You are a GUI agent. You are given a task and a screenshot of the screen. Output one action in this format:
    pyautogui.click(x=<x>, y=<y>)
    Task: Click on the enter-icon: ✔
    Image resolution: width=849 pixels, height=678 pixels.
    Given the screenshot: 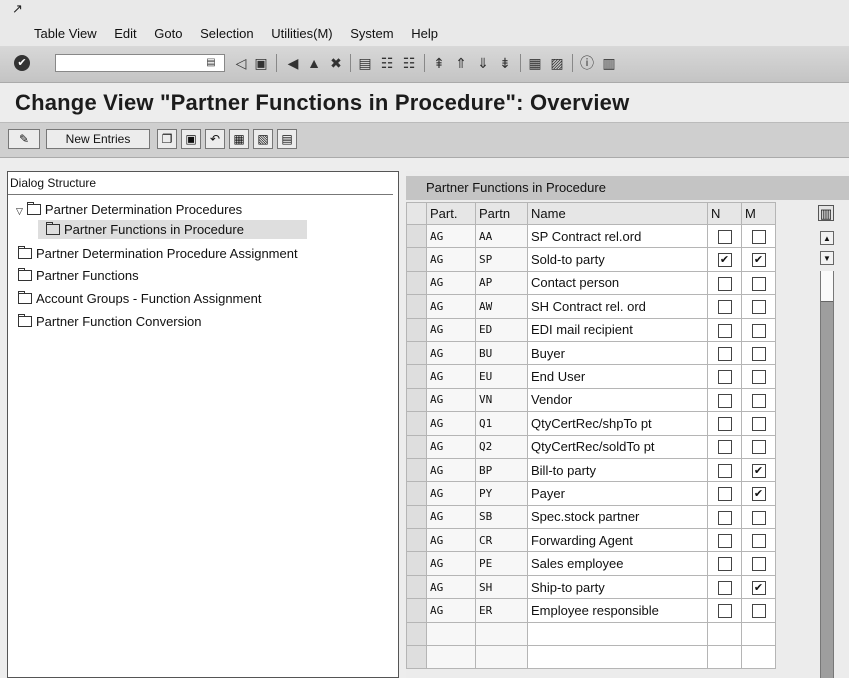 What is the action you would take?
    pyautogui.click(x=22, y=63)
    